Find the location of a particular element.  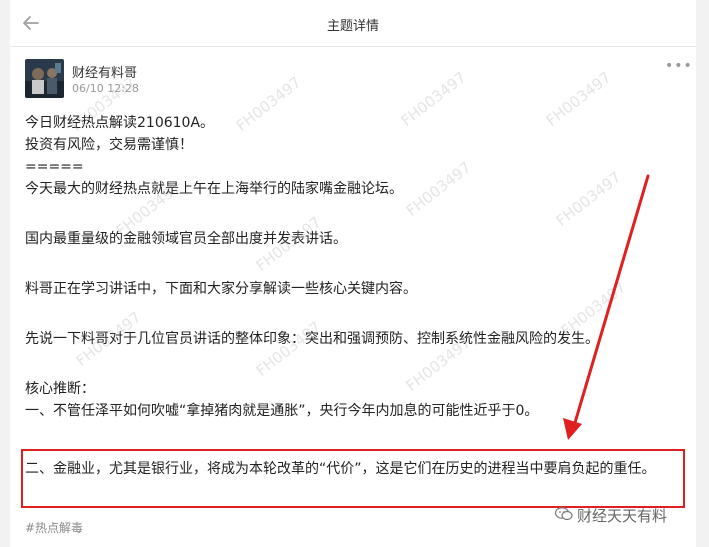

post-line: 国内最重量级的金融领域官员全部出度并发表讲话。 is located at coordinates (186, 239).